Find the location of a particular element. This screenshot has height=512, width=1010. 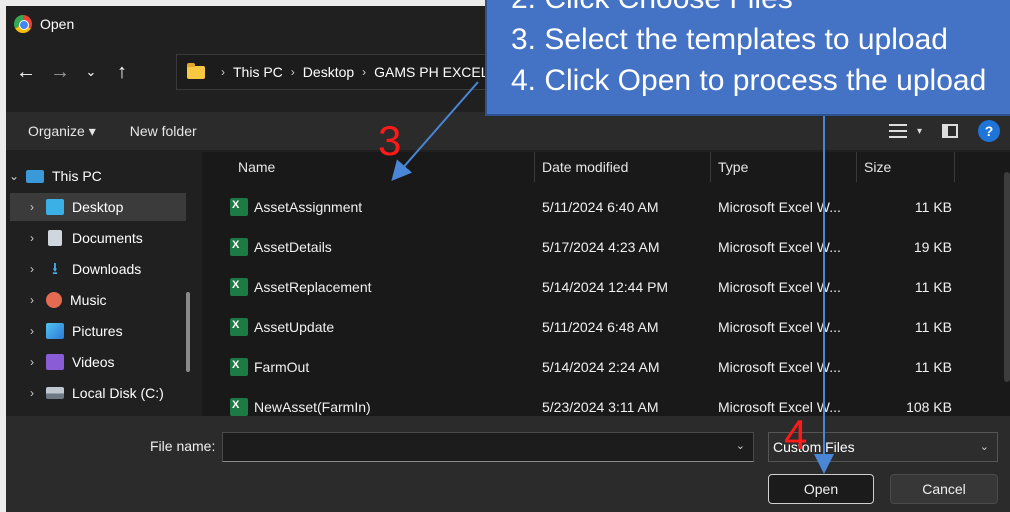

sidebar-item-desktop: › Desktop is located at coordinates (98, 207).